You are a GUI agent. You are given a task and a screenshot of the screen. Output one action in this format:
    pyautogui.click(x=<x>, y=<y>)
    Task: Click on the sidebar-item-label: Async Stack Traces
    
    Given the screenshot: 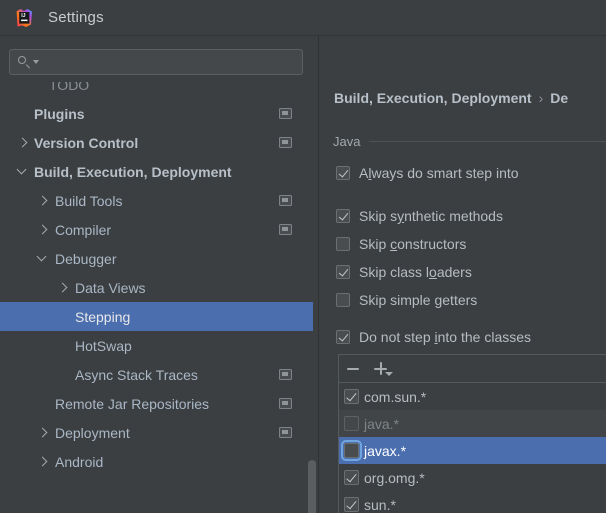 What is the action you would take?
    pyautogui.click(x=136, y=374)
    